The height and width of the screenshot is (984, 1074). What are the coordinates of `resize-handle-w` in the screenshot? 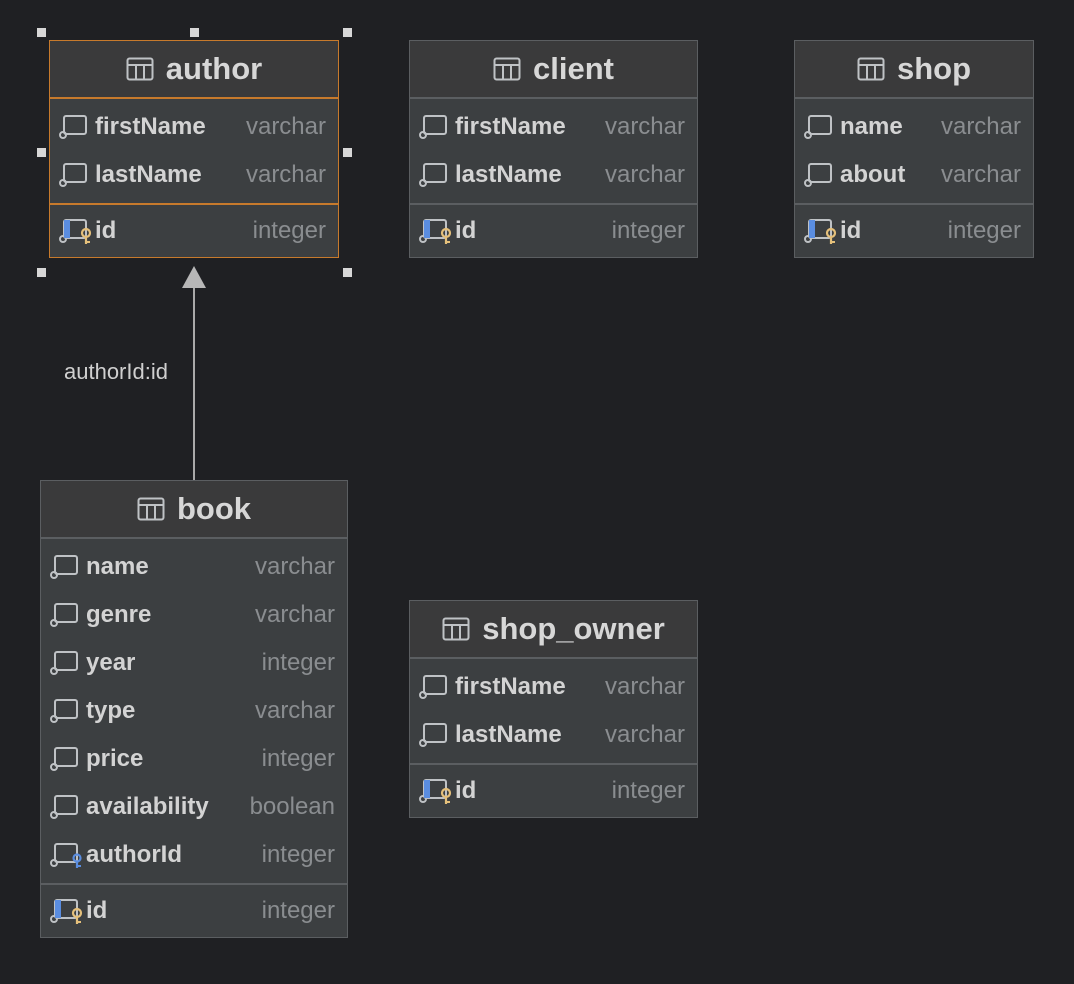 It's located at (41, 152).